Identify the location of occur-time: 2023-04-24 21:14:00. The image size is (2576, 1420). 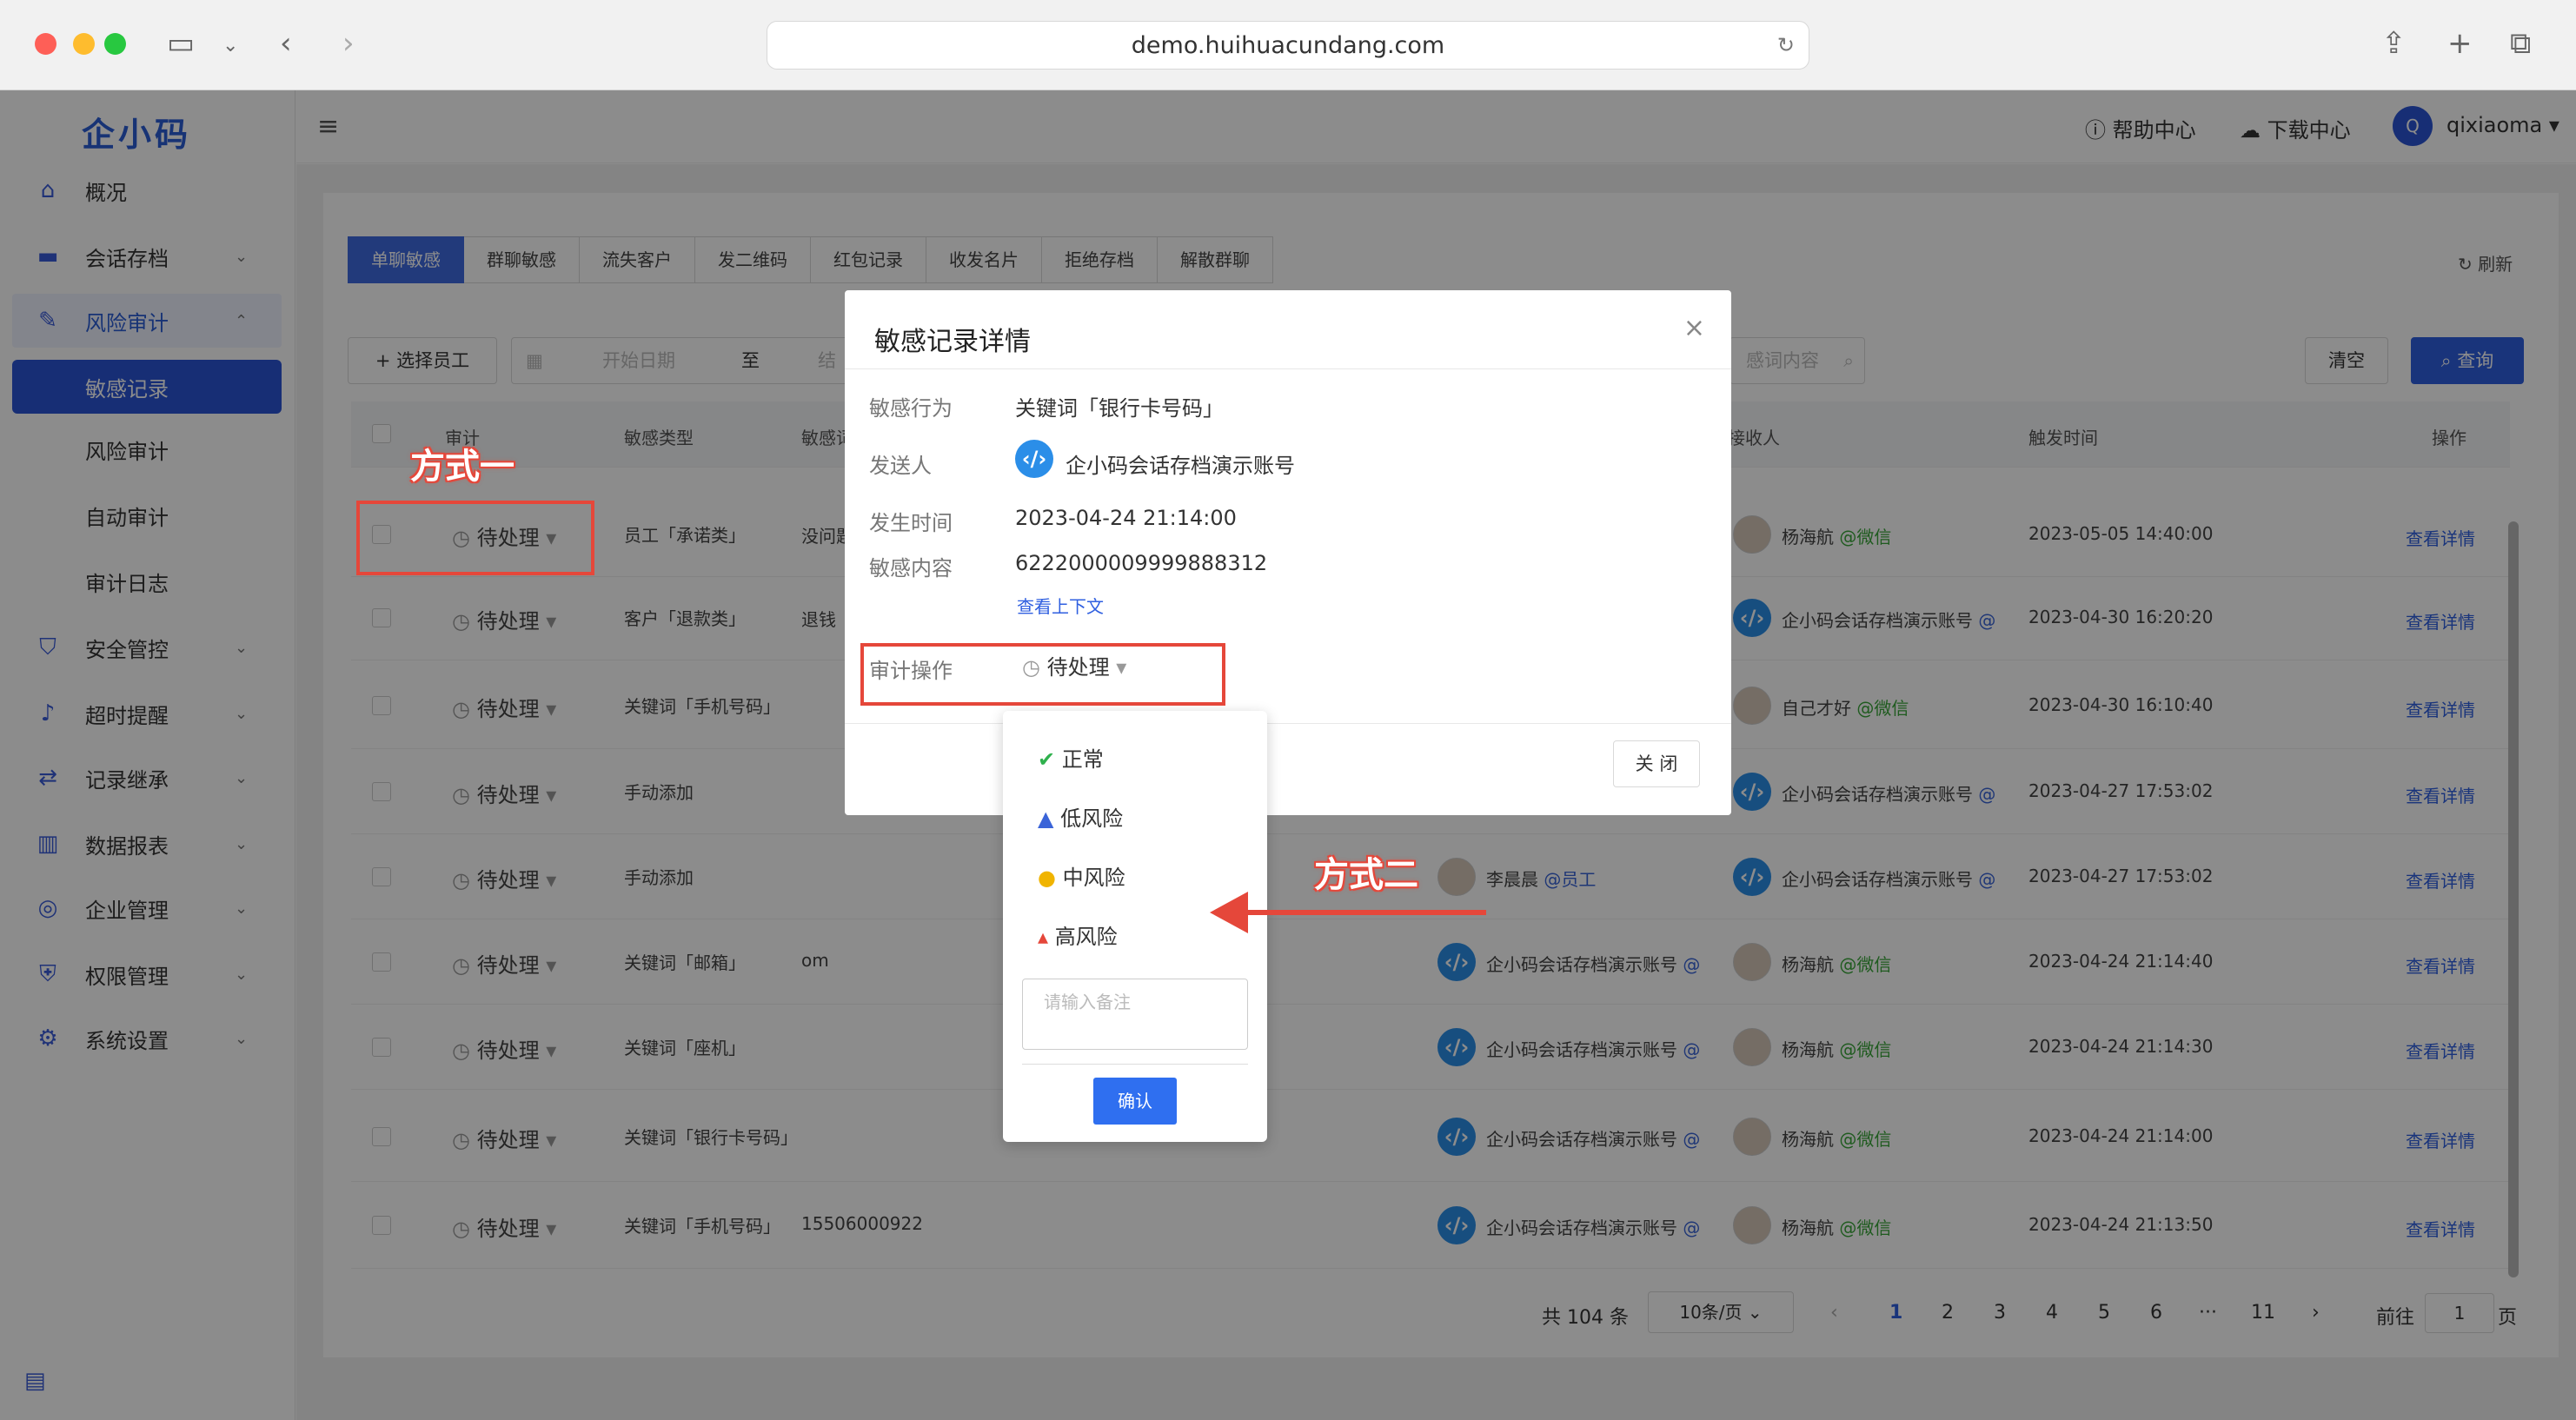
(1126, 518).